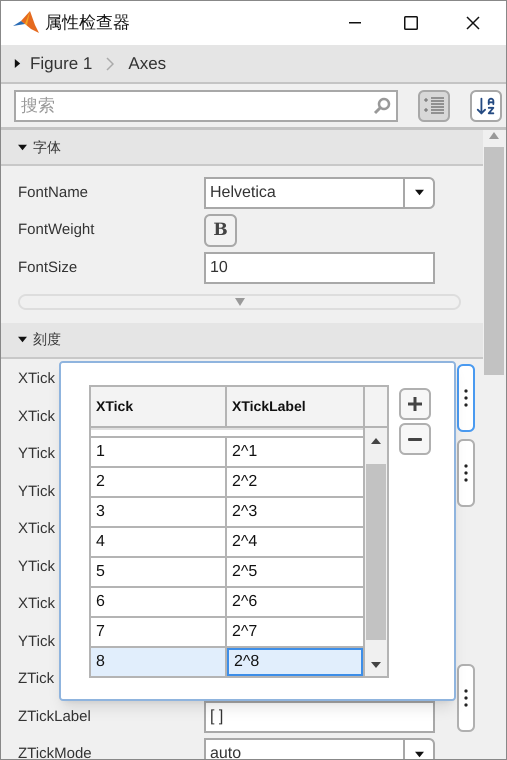 The width and height of the screenshot is (507, 760). I want to click on property-label: FontName, so click(53, 192).